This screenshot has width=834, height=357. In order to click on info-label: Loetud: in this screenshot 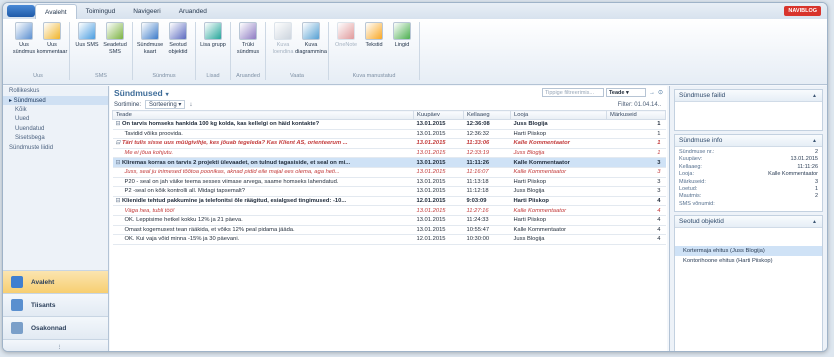, I will do `click(688, 188)`.